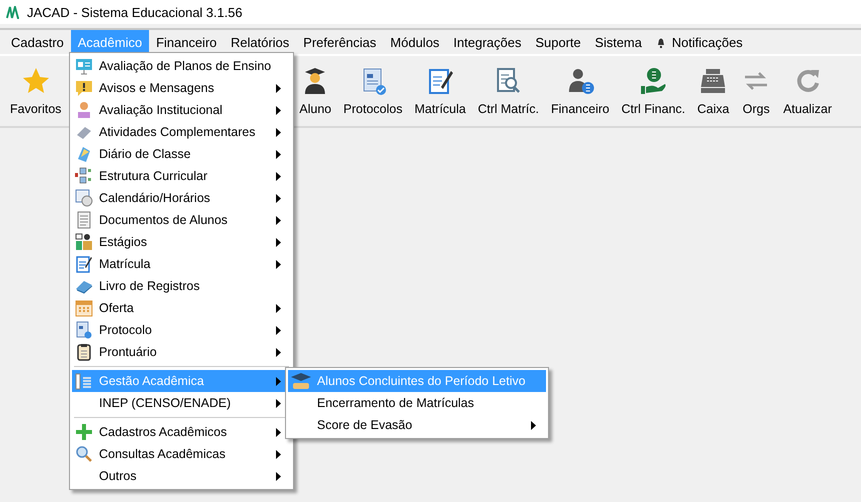 The image size is (861, 502). What do you see at coordinates (301, 381) in the screenshot?
I see `graduation-cap-icon` at bounding box center [301, 381].